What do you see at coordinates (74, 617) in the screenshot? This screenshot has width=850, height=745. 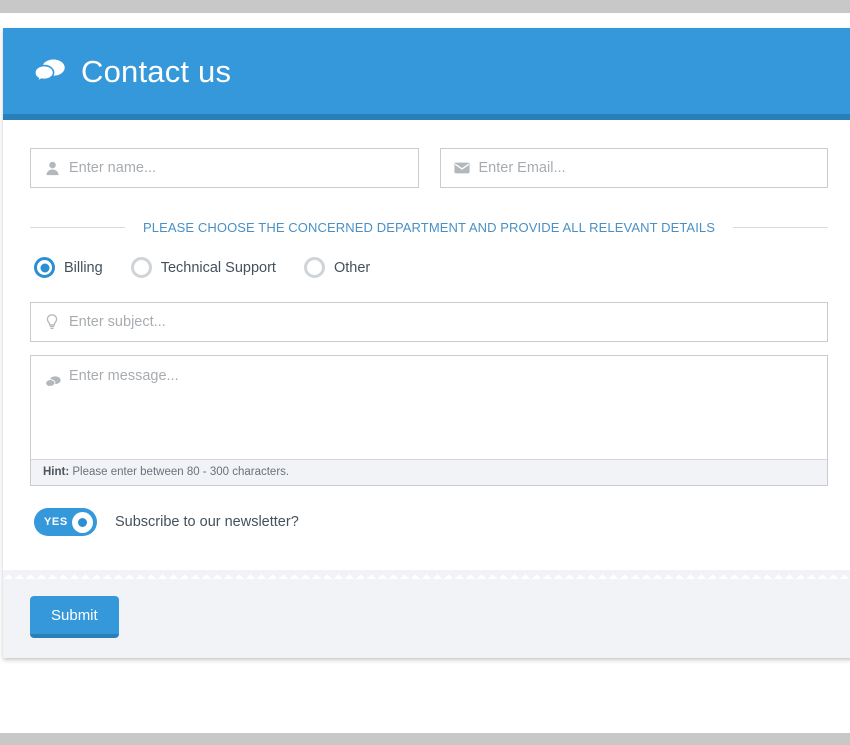 I see `submit-button: Submit` at bounding box center [74, 617].